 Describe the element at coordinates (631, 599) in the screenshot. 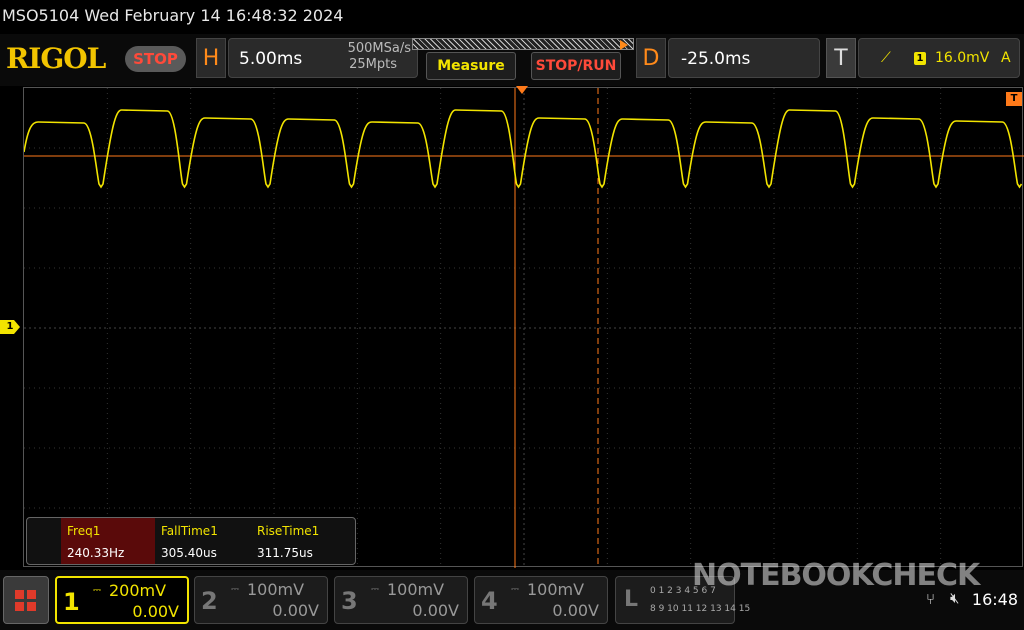

I see `logic-letter: L` at that location.